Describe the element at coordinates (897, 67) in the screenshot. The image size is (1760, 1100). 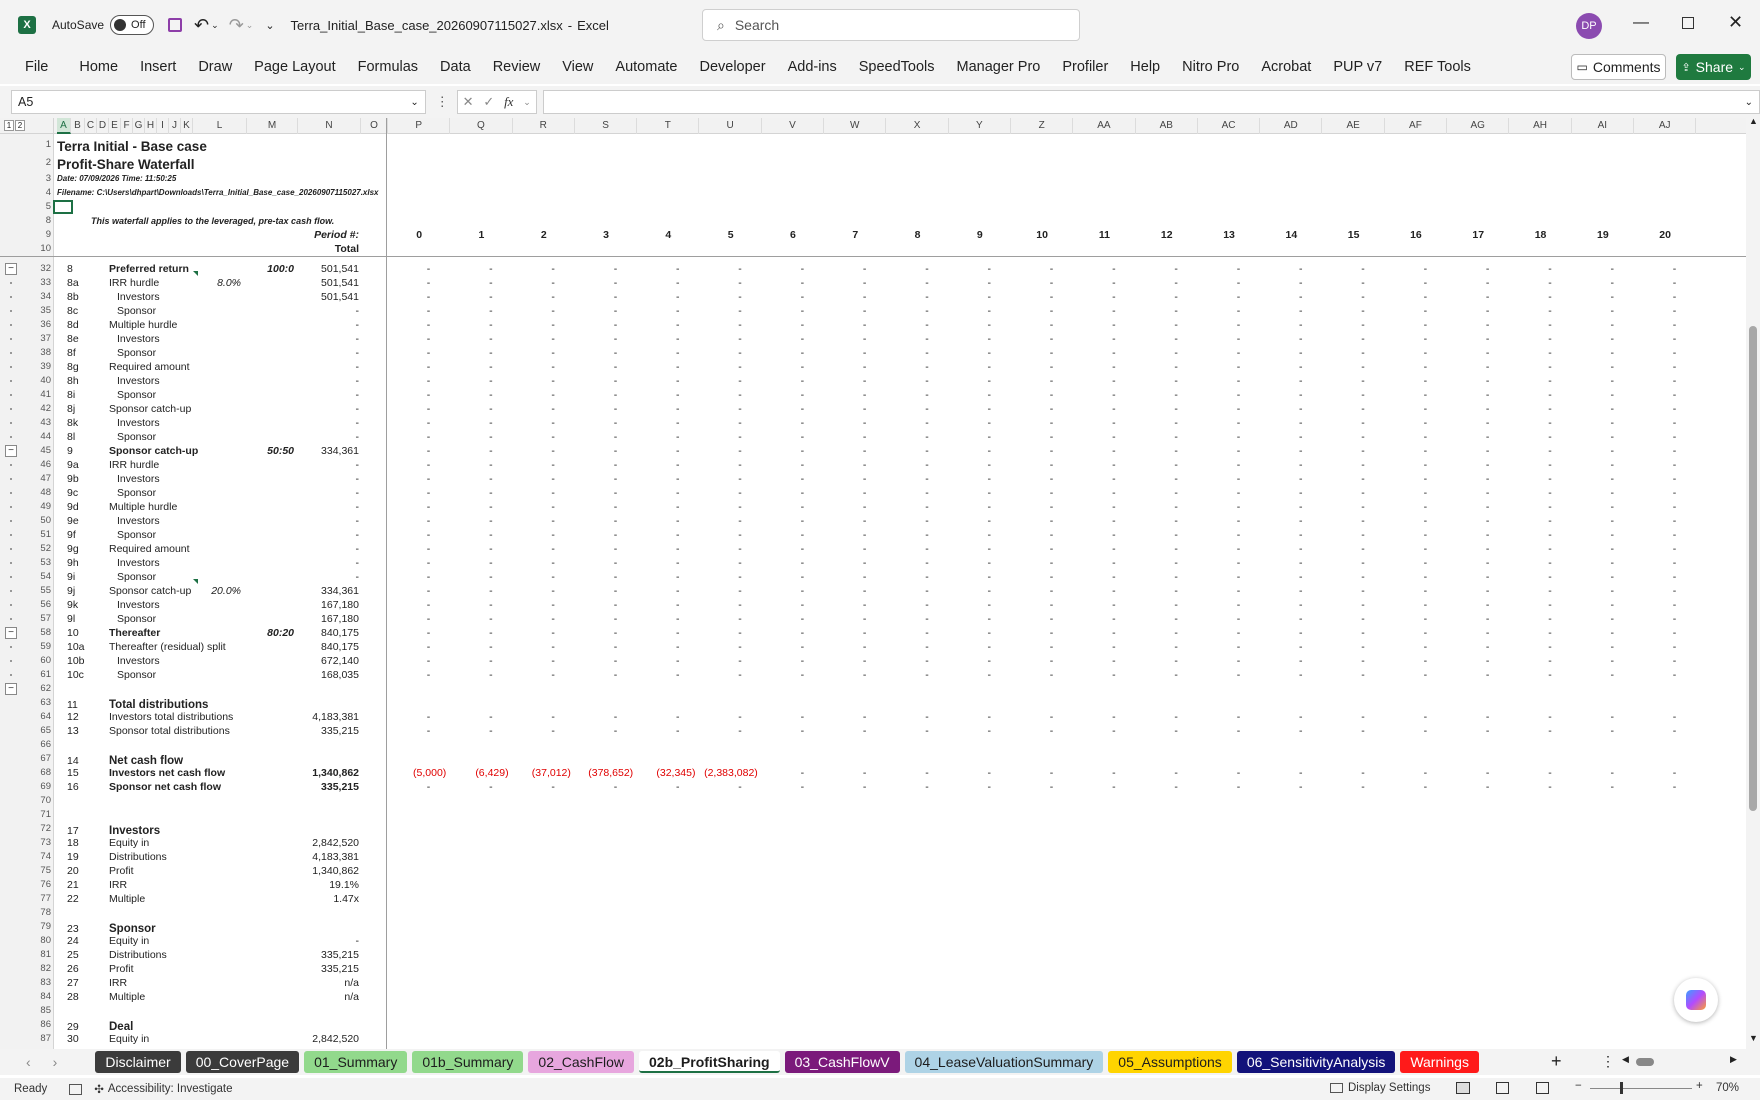
I see `menu-speedtools: SpeedTools` at that location.